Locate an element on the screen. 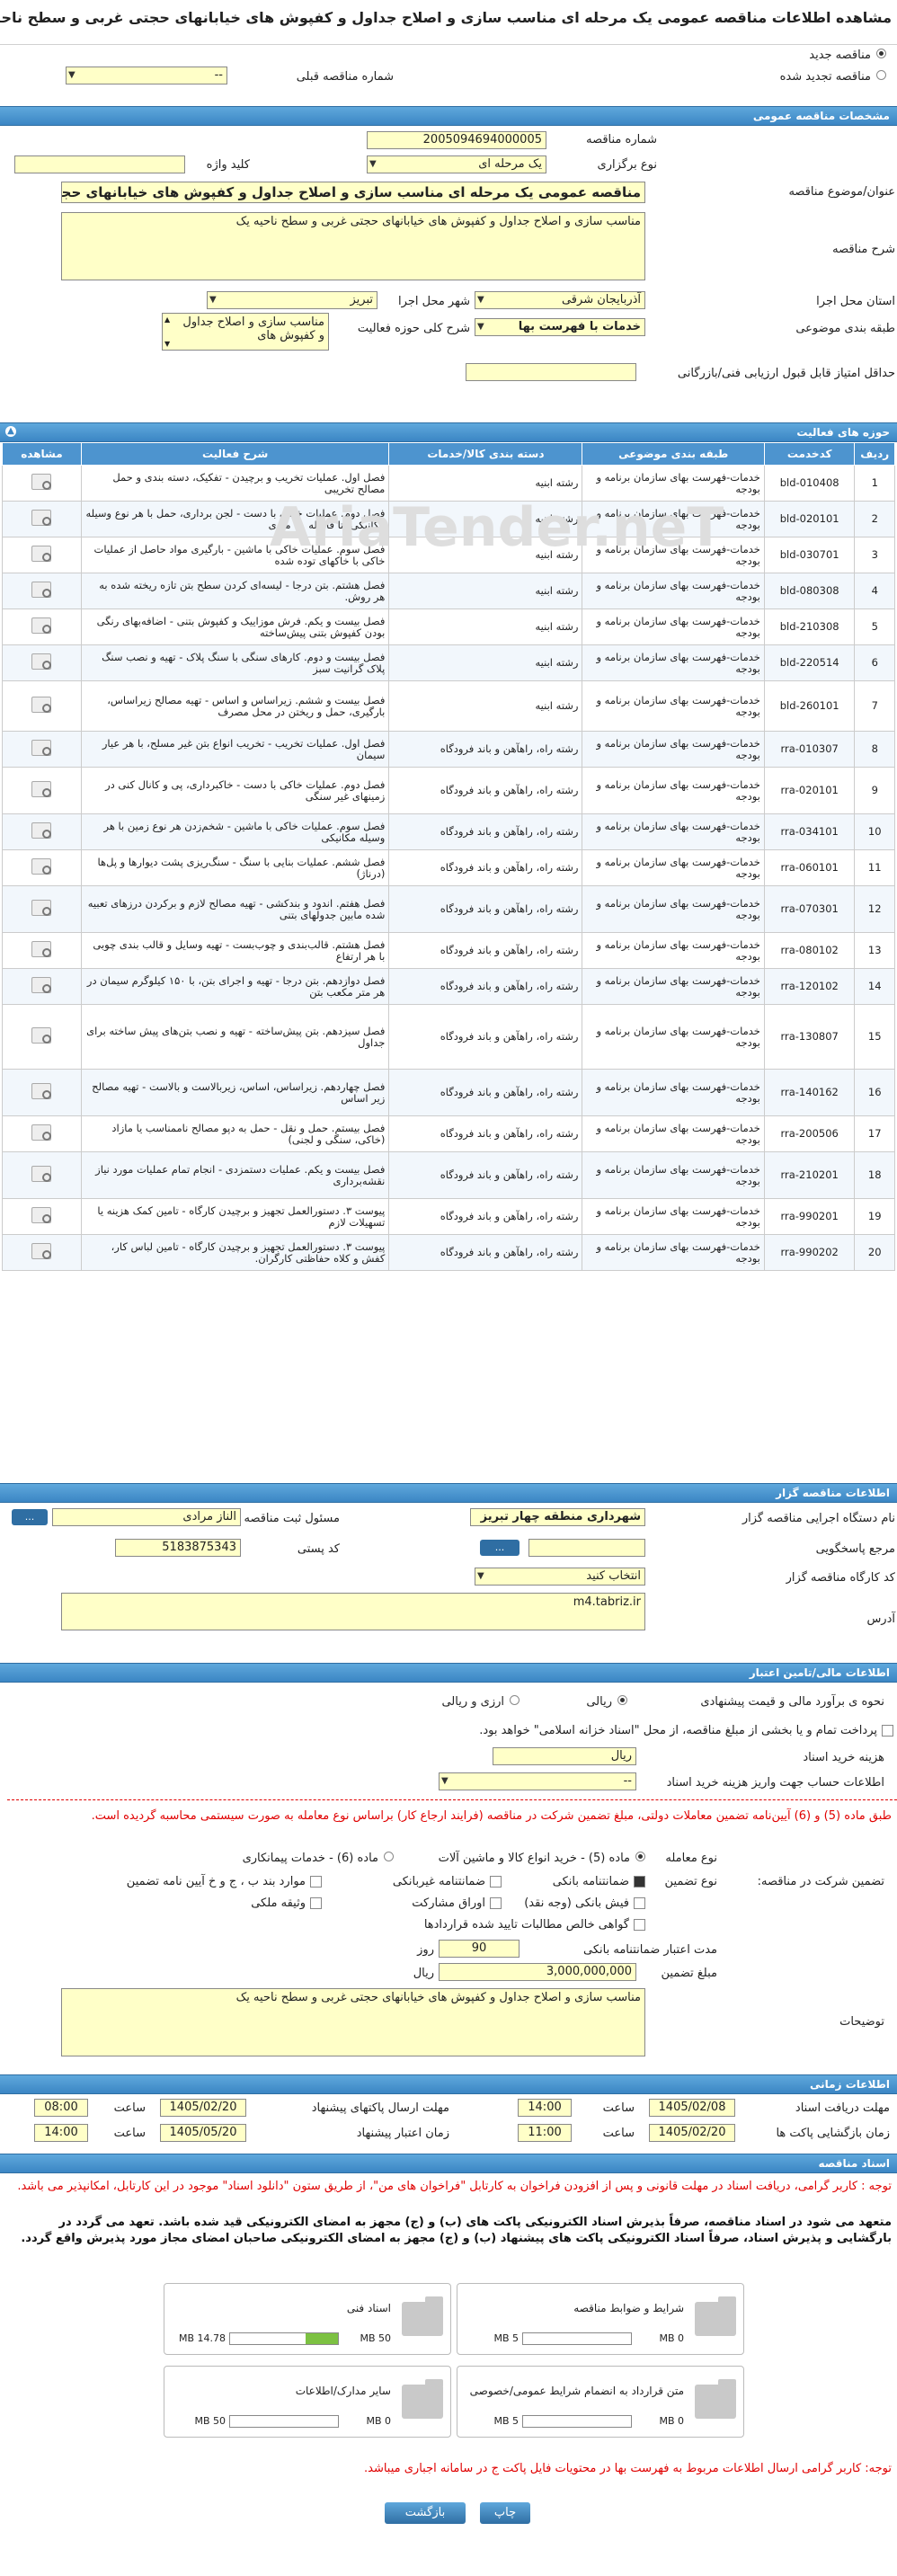 This screenshot has height=2576, width=897. g-check-checkbox is located at coordinates (639, 1903).